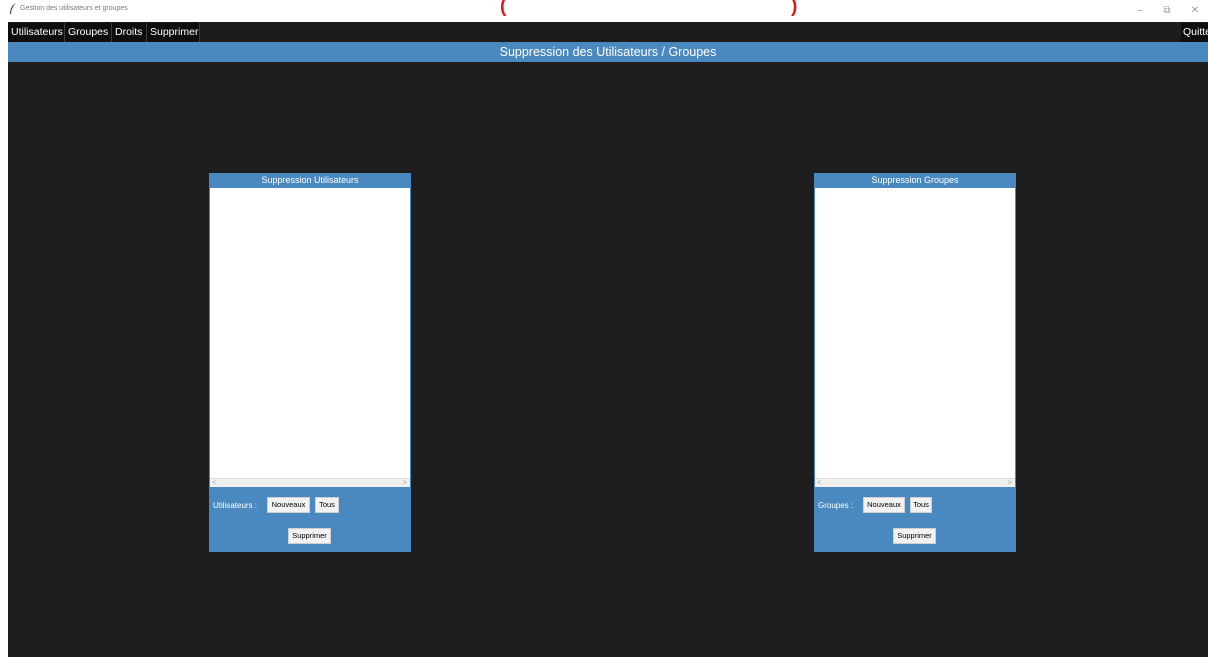  What do you see at coordinates (836, 505) in the screenshot?
I see `groups-filter-label: Groupes :` at bounding box center [836, 505].